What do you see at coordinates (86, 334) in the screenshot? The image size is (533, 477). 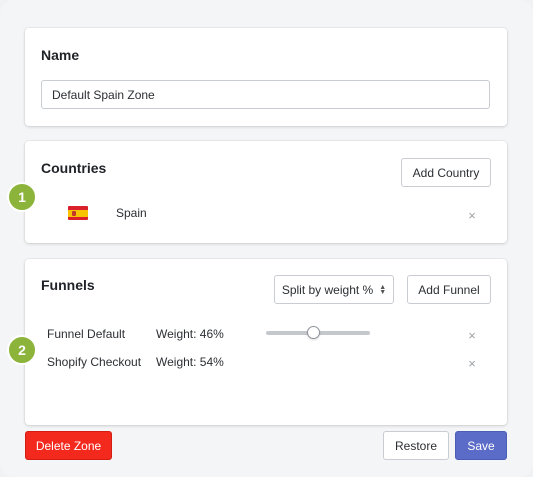 I see `funnel-name: Funnel Default` at bounding box center [86, 334].